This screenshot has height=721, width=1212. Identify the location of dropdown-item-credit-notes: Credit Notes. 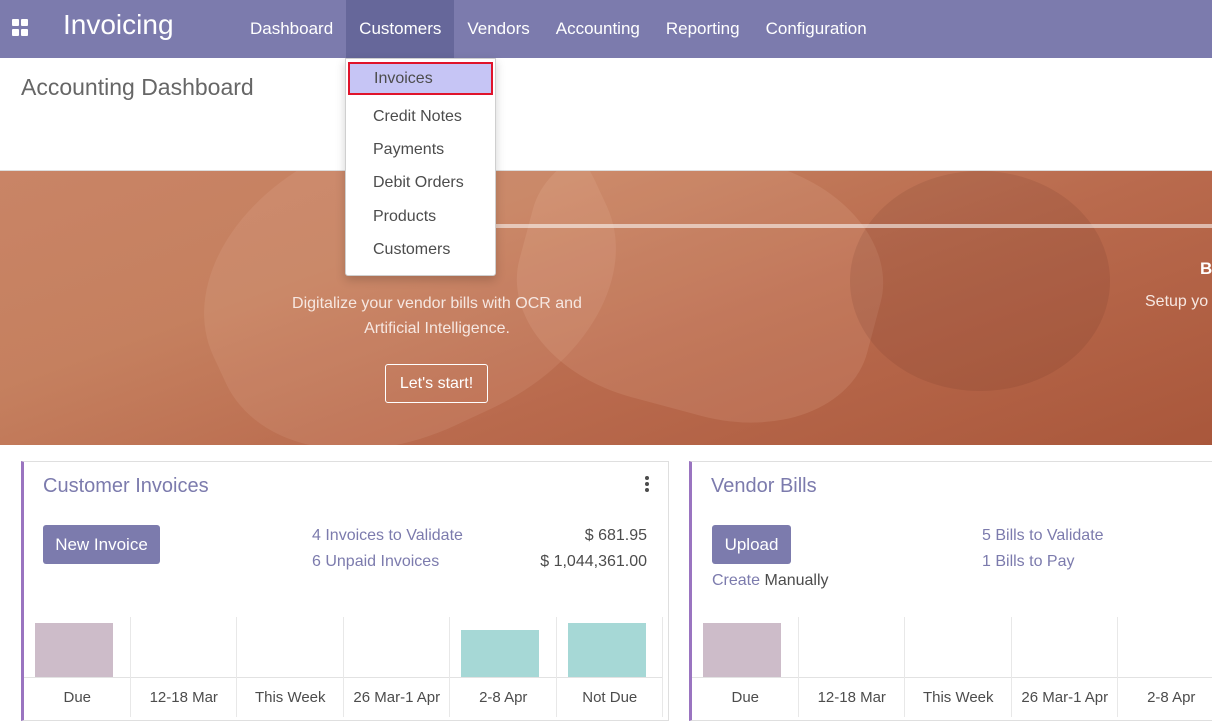
(420, 116).